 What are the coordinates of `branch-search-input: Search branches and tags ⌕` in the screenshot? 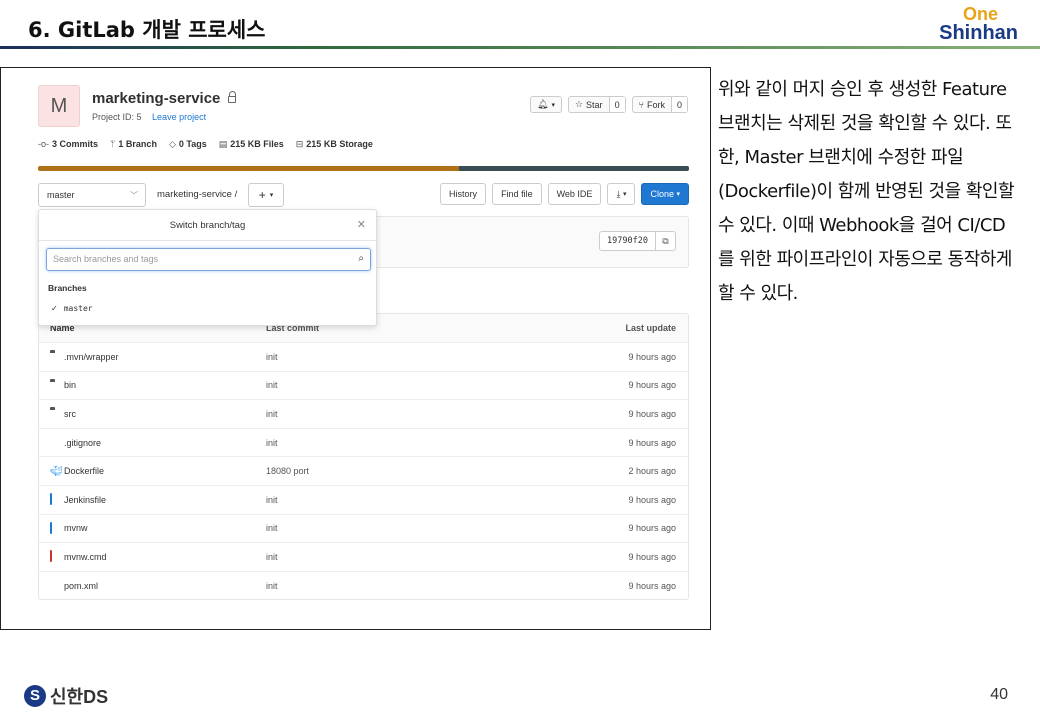 It's located at (208, 259).